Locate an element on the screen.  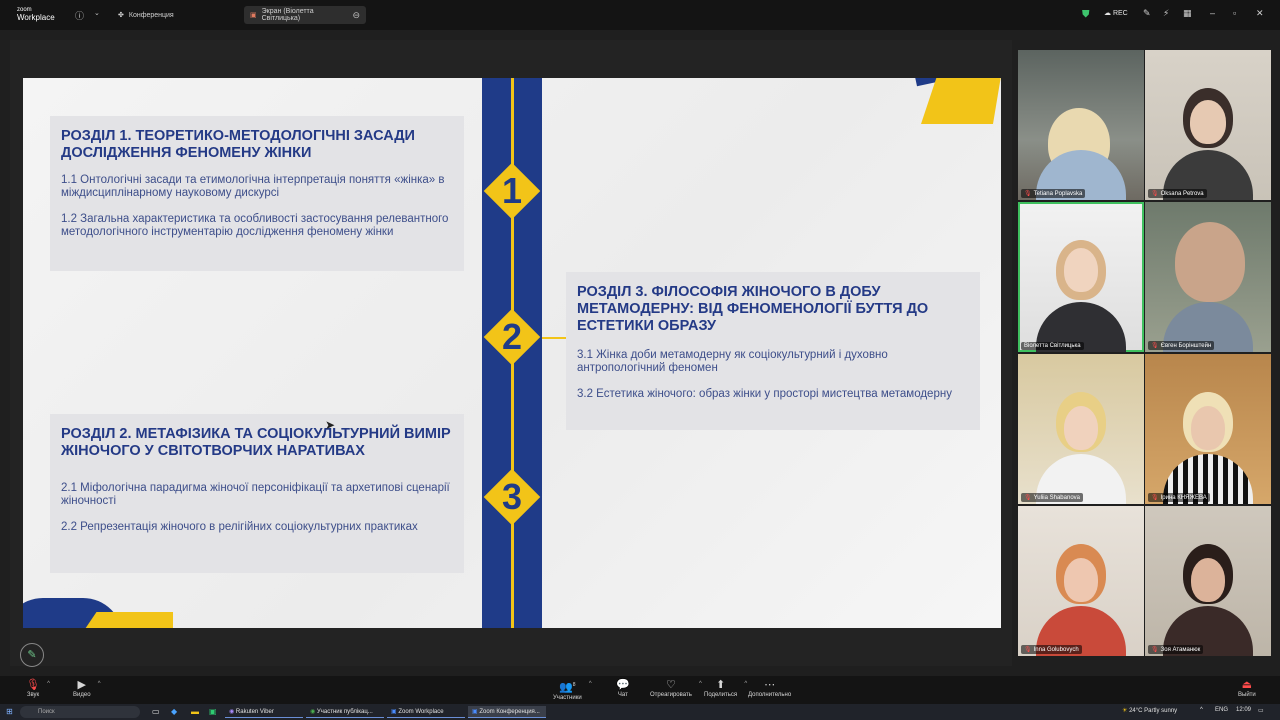
leave-label: Выйти is located at coordinates (1247, 695).